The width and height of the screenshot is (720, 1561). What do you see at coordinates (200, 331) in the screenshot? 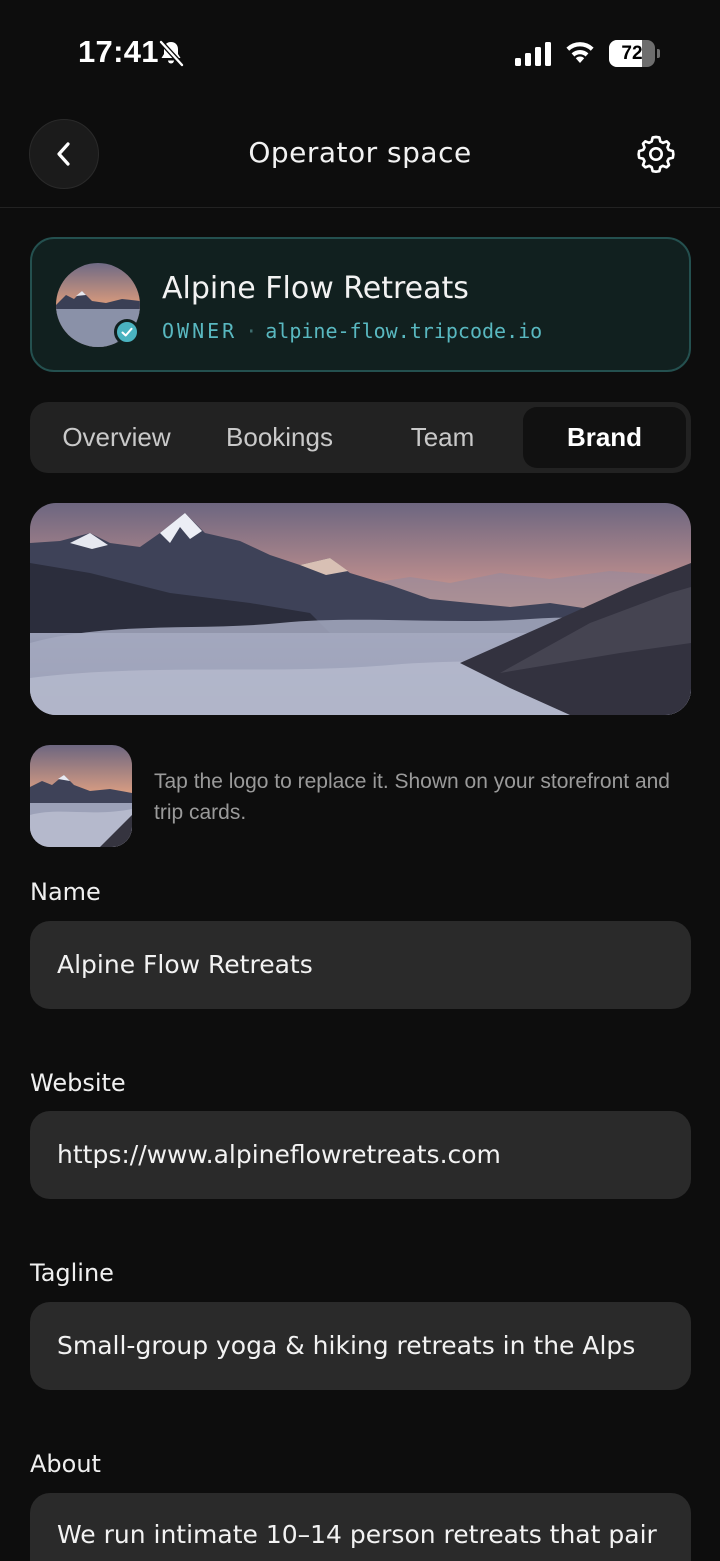
I see `org-role: OWNER` at bounding box center [200, 331].